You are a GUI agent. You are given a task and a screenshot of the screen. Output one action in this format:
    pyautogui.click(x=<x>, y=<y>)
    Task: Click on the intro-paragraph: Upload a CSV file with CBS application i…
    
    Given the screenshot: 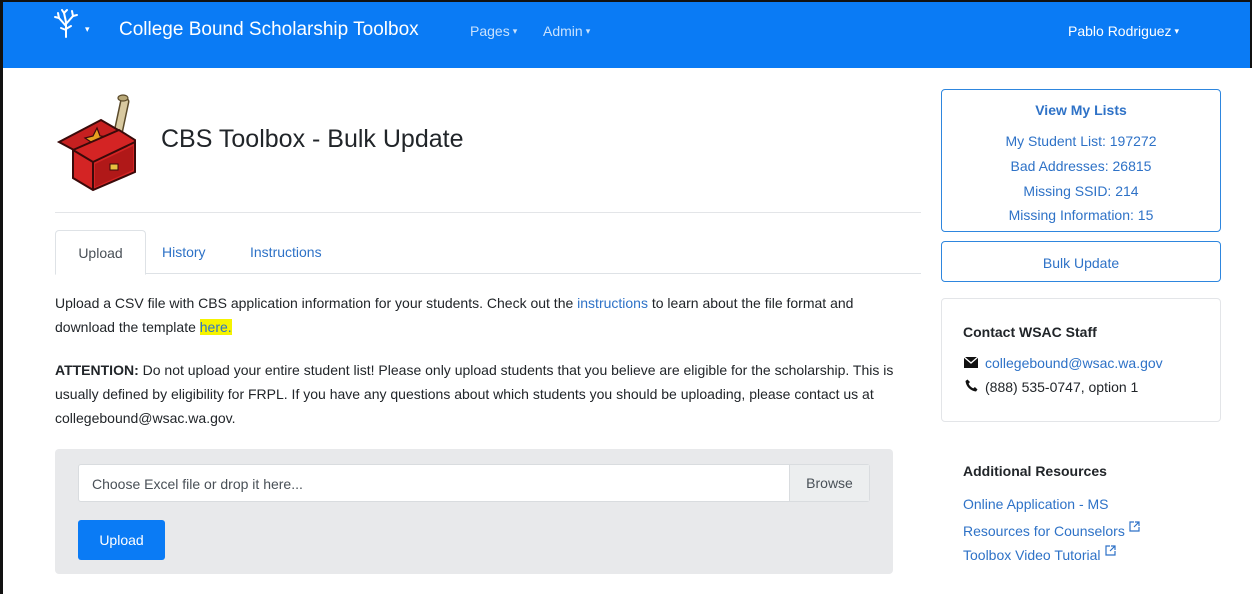 What is the action you would take?
    pyautogui.click(x=477, y=315)
    